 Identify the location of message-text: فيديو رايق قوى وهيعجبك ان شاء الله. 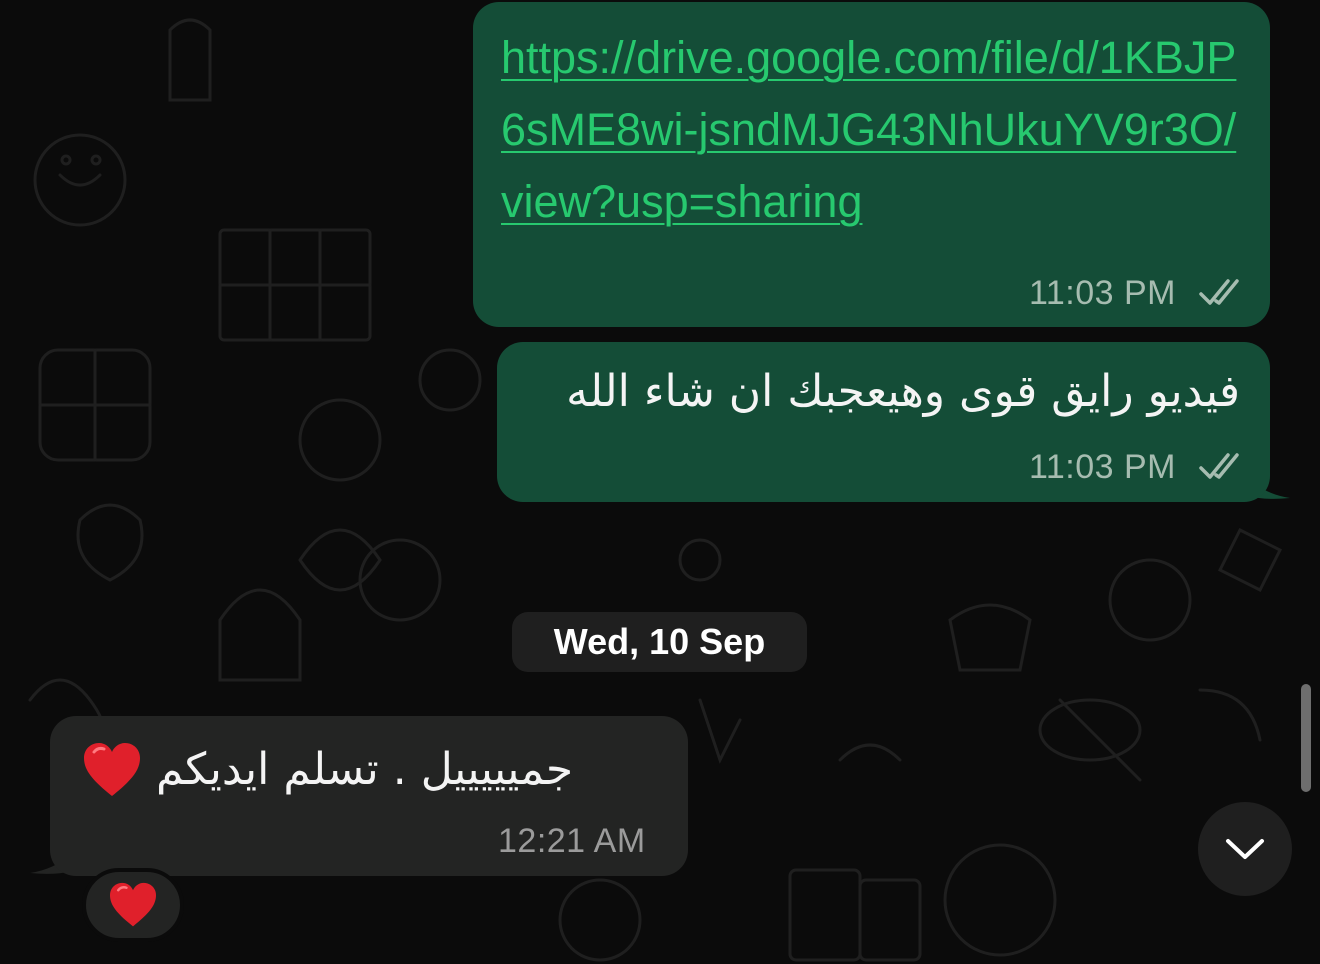
(903, 391).